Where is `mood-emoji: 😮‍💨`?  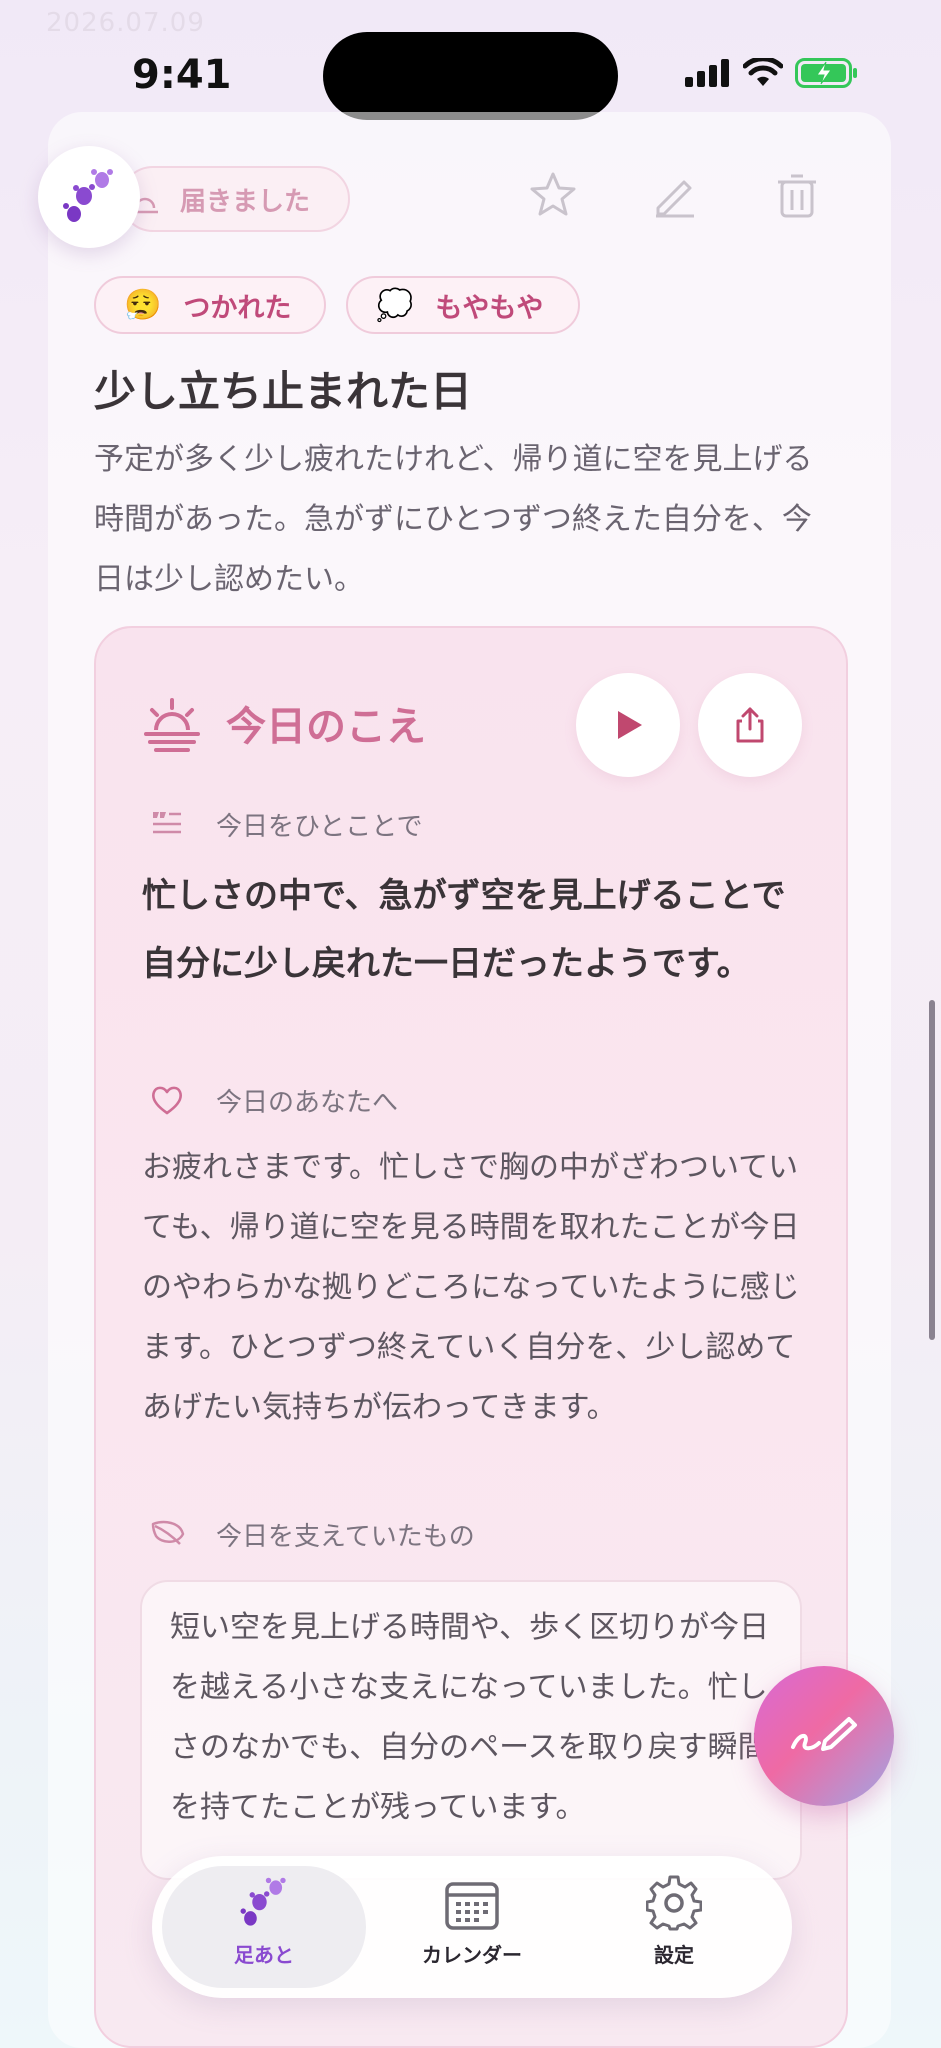 mood-emoji: 😮‍💨 is located at coordinates (143, 305).